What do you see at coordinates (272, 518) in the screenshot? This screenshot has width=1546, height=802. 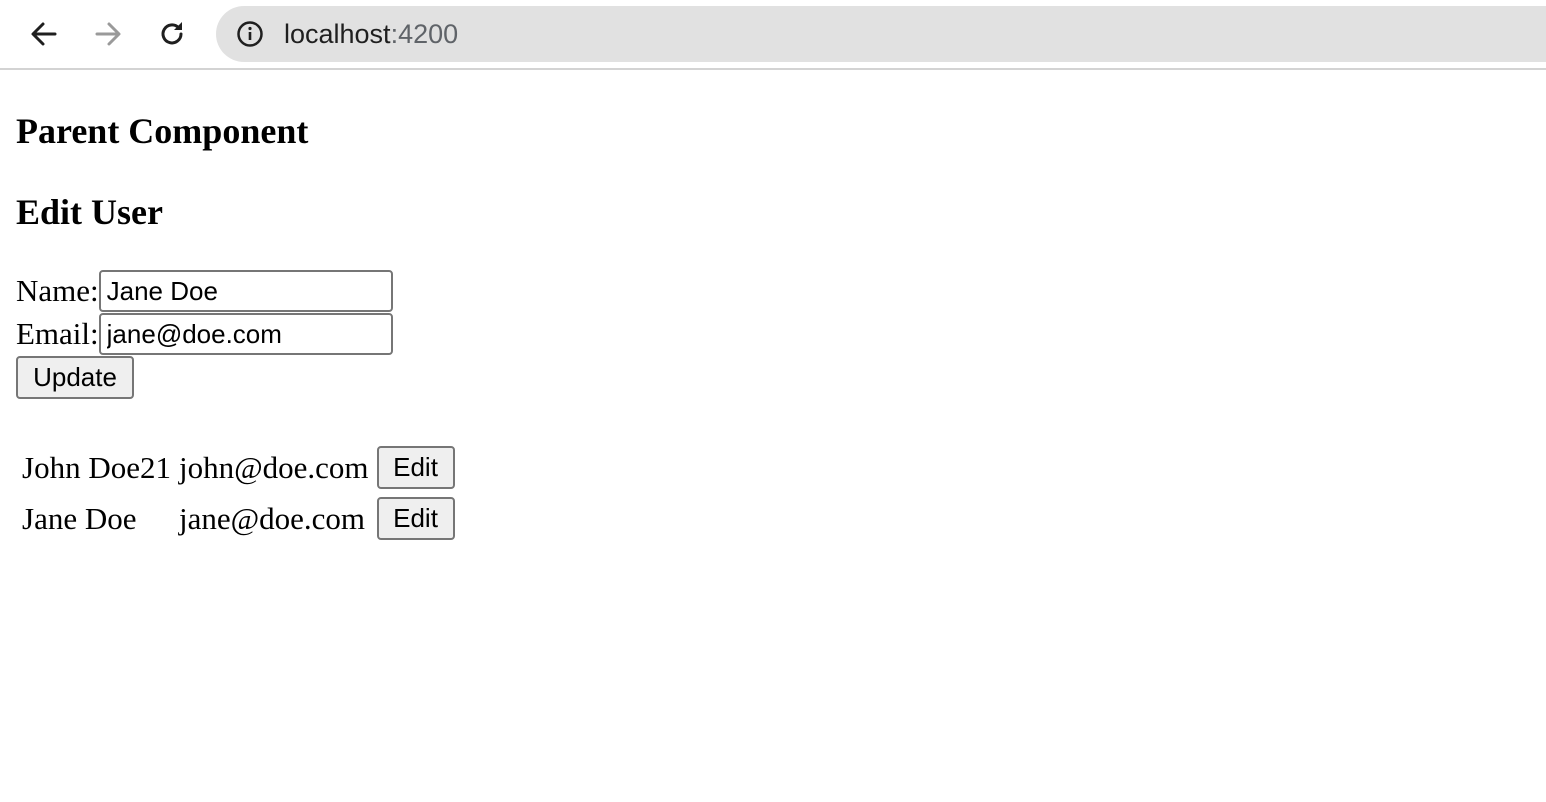 I see `user-email-cell: jane@doe.com` at bounding box center [272, 518].